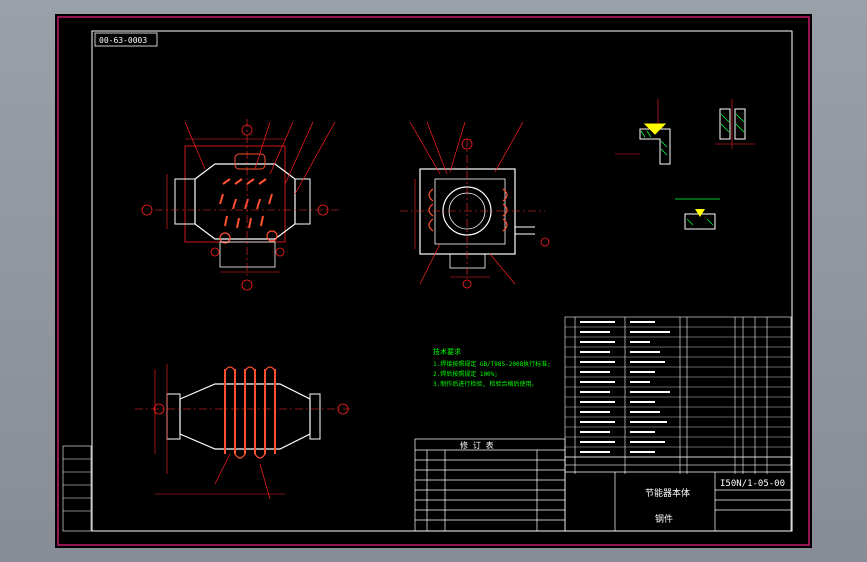 The image size is (867, 562). I want to click on weld-details, so click(685, 164).